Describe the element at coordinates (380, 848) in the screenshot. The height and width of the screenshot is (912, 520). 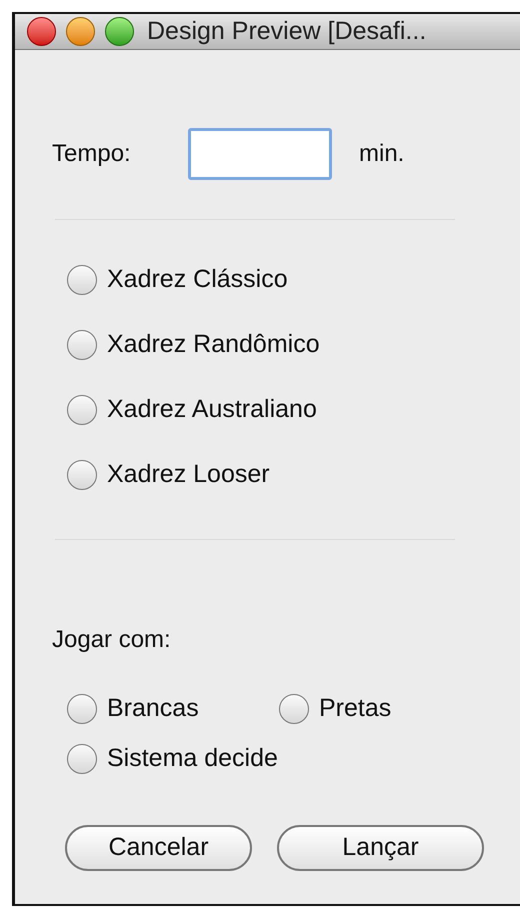
I see `push-button: Lançar` at that location.